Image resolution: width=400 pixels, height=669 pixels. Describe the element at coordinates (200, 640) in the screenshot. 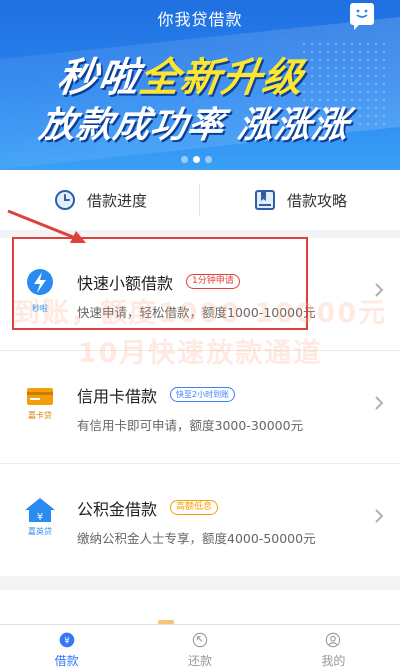

I see `repay-icon` at that location.